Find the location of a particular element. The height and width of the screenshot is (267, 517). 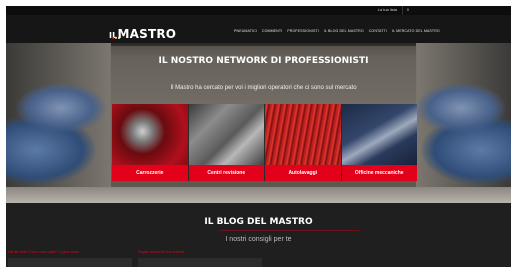

carwash-brush-right-top is located at coordinates (461, 108).